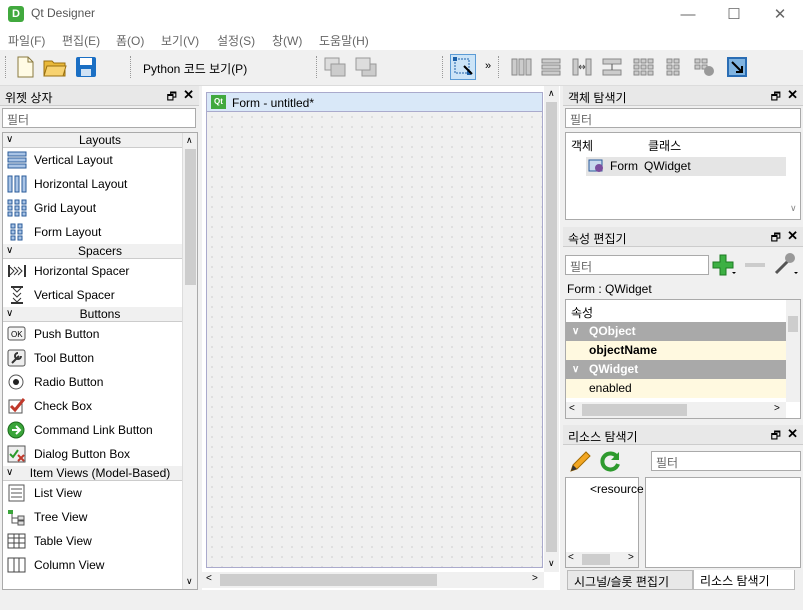 Image resolution: width=803 pixels, height=610 pixels. I want to click on menu-file: 파일(F), so click(26, 40).